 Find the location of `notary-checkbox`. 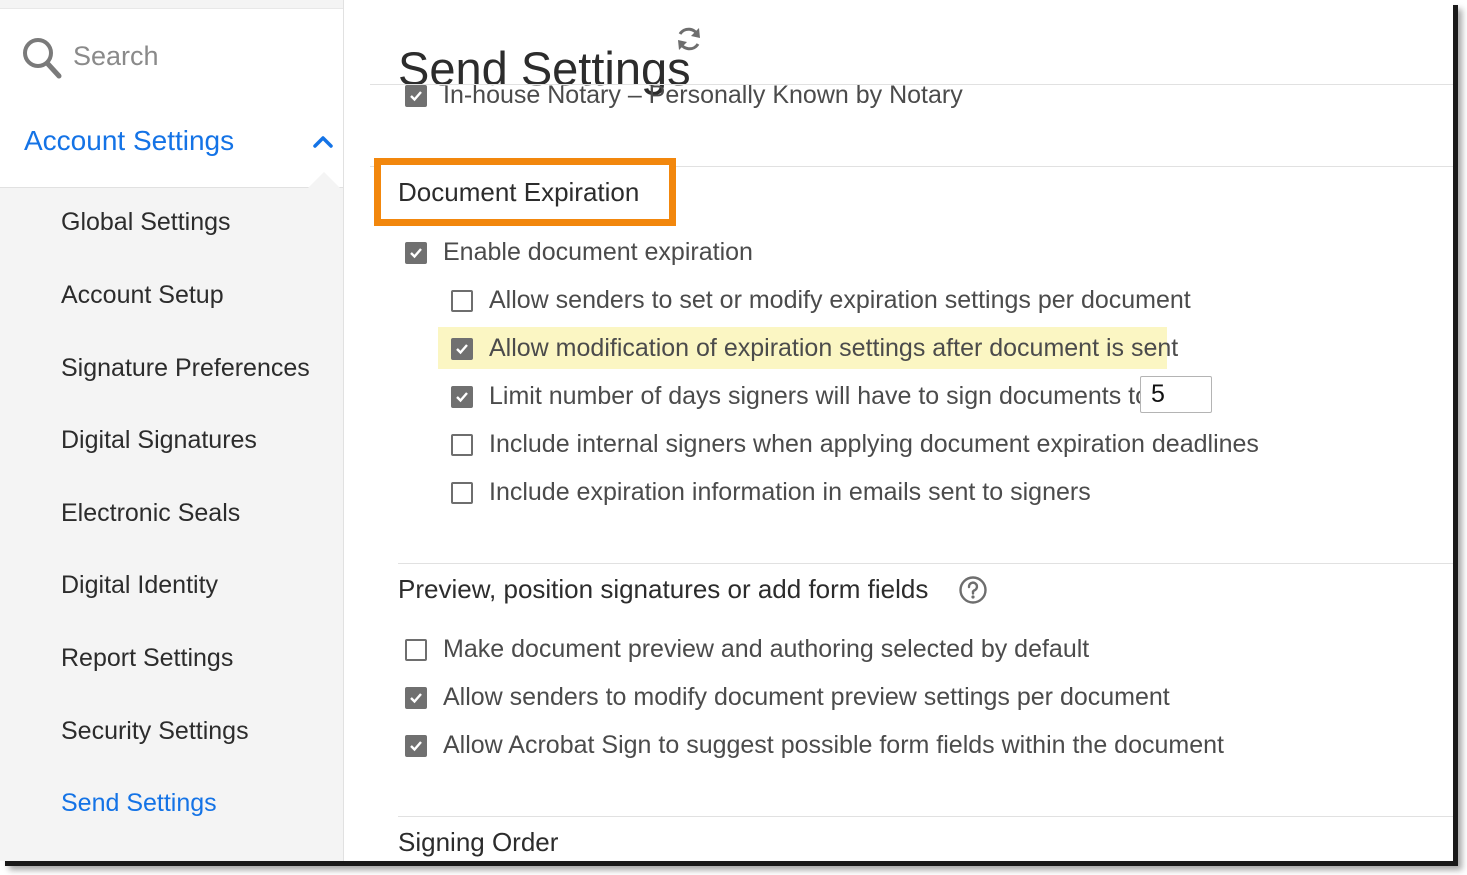

notary-checkbox is located at coordinates (416, 96).